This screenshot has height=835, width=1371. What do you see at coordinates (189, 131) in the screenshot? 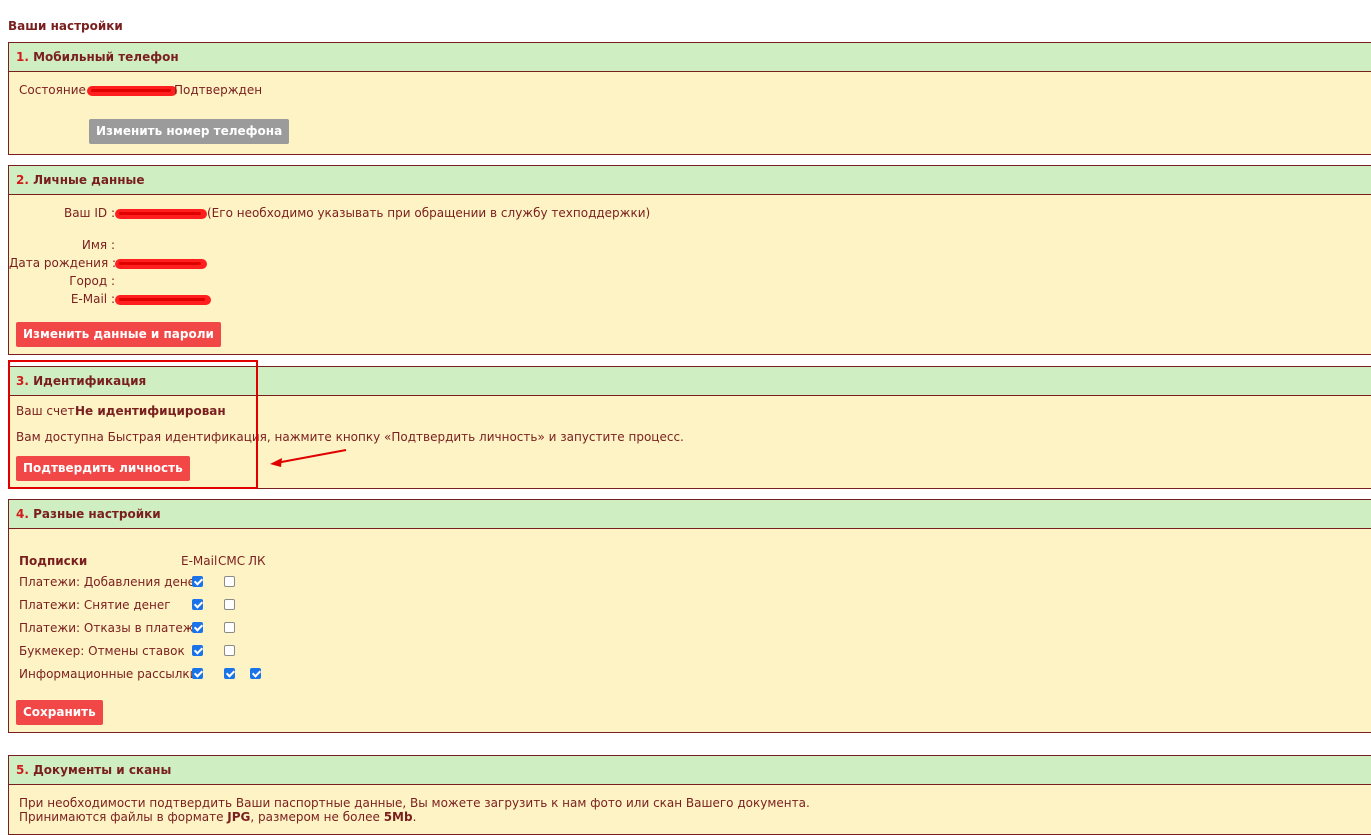
I see `change-phone-button: Изменить номер телефона` at bounding box center [189, 131].